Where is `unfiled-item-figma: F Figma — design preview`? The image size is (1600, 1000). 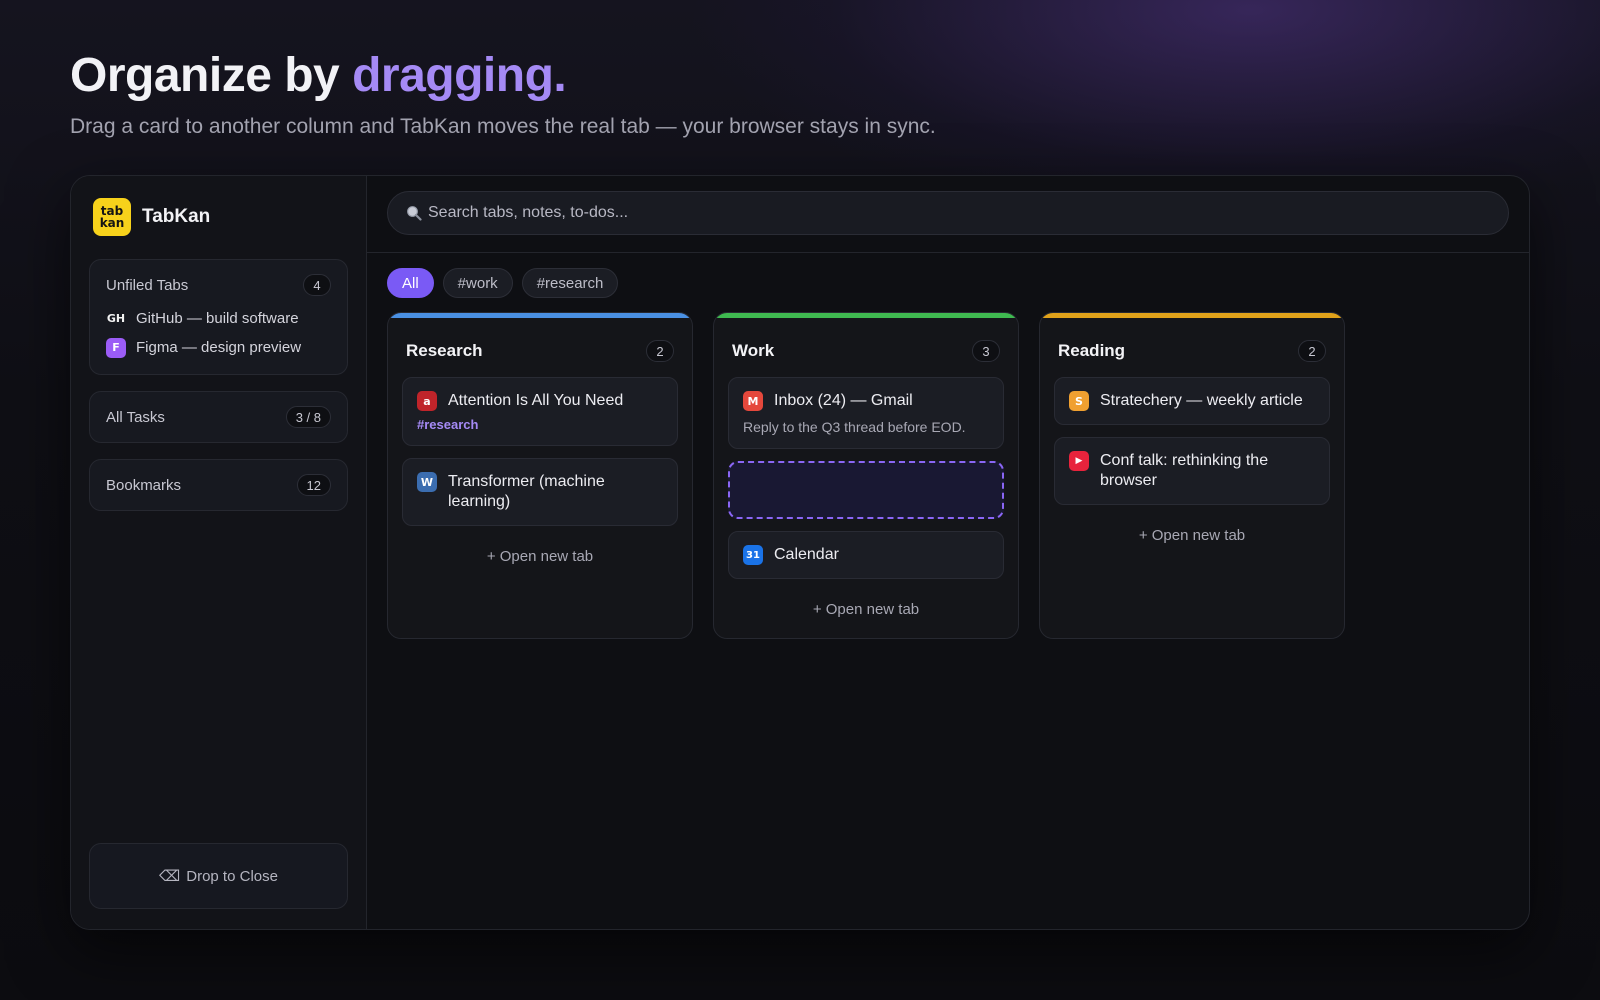 unfiled-item-figma: F Figma — design preview is located at coordinates (218, 347).